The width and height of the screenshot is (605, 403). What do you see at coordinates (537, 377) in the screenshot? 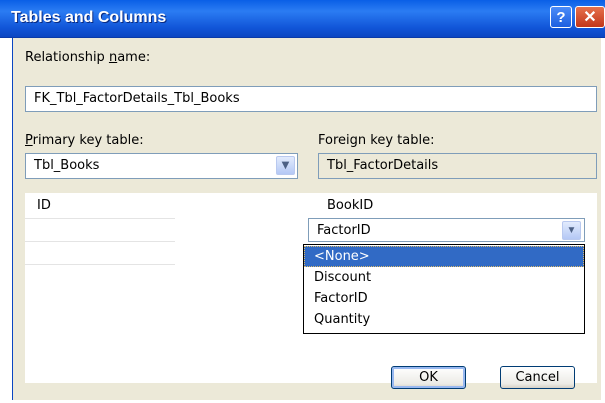
I see `cancel-button: Cancel` at bounding box center [537, 377].